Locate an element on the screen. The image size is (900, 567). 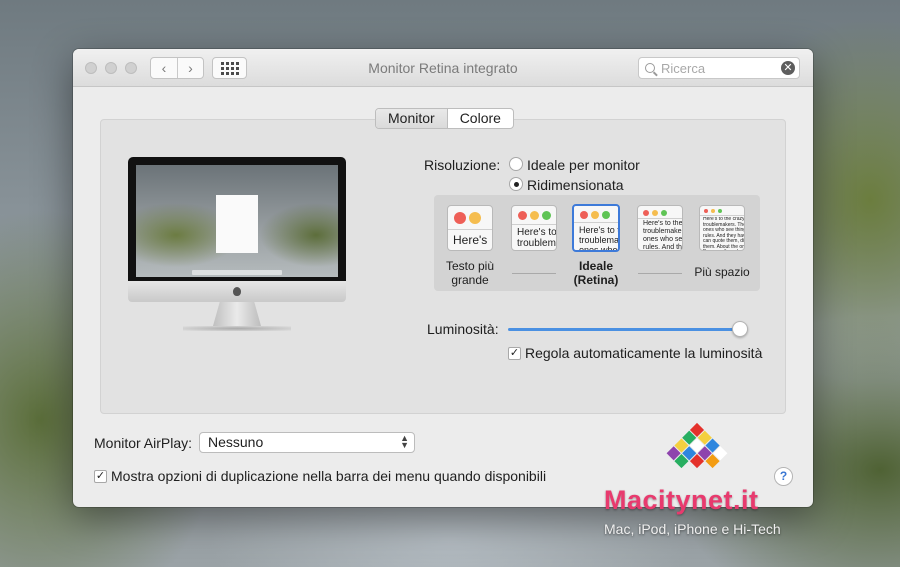
caption-more-space: Più spazio is located at coordinates (722, 272).